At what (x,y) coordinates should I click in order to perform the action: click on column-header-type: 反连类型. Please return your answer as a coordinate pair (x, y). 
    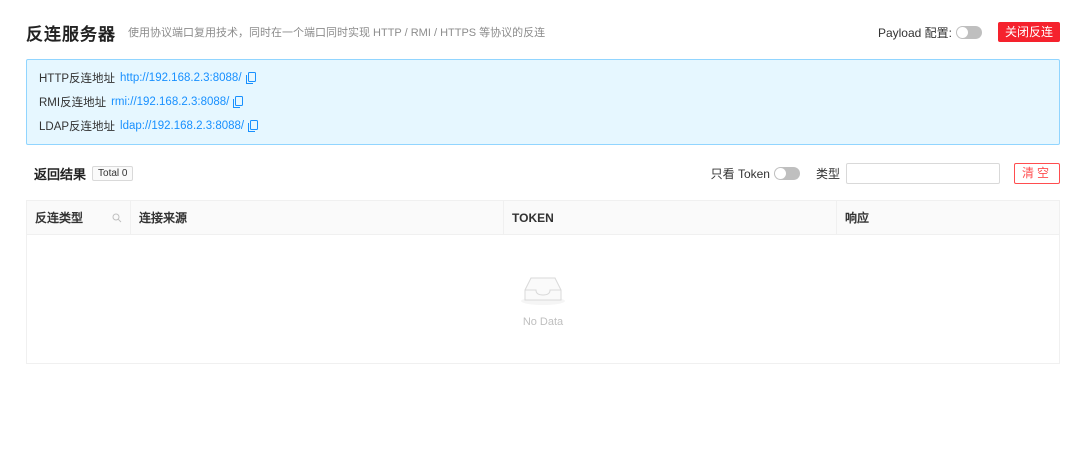
    Looking at the image, I should click on (78, 217).